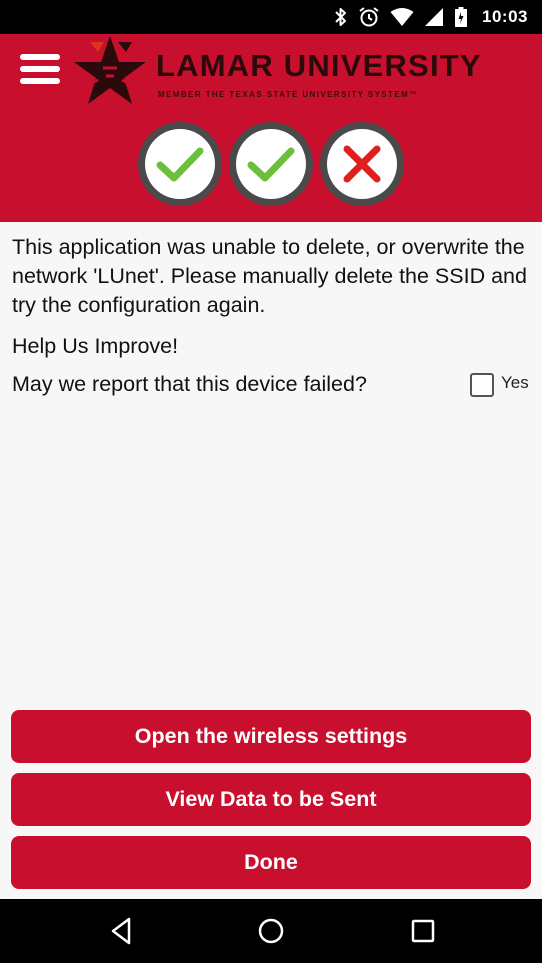 The height and width of the screenshot is (963, 542). What do you see at coordinates (41, 71) in the screenshot?
I see `menu-button` at bounding box center [41, 71].